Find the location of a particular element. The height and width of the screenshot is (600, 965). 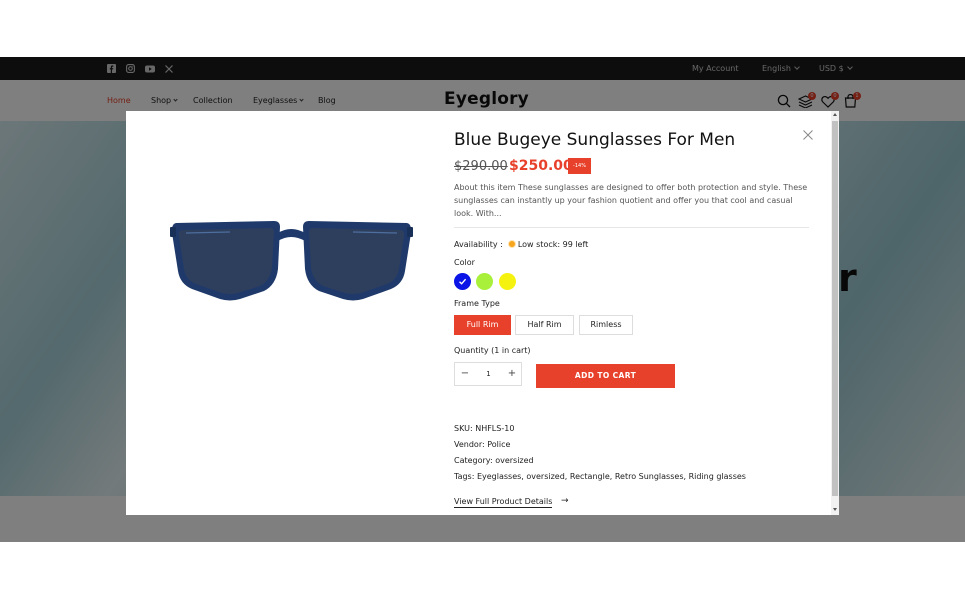

sale-price: $250.00 is located at coordinates (541, 166).